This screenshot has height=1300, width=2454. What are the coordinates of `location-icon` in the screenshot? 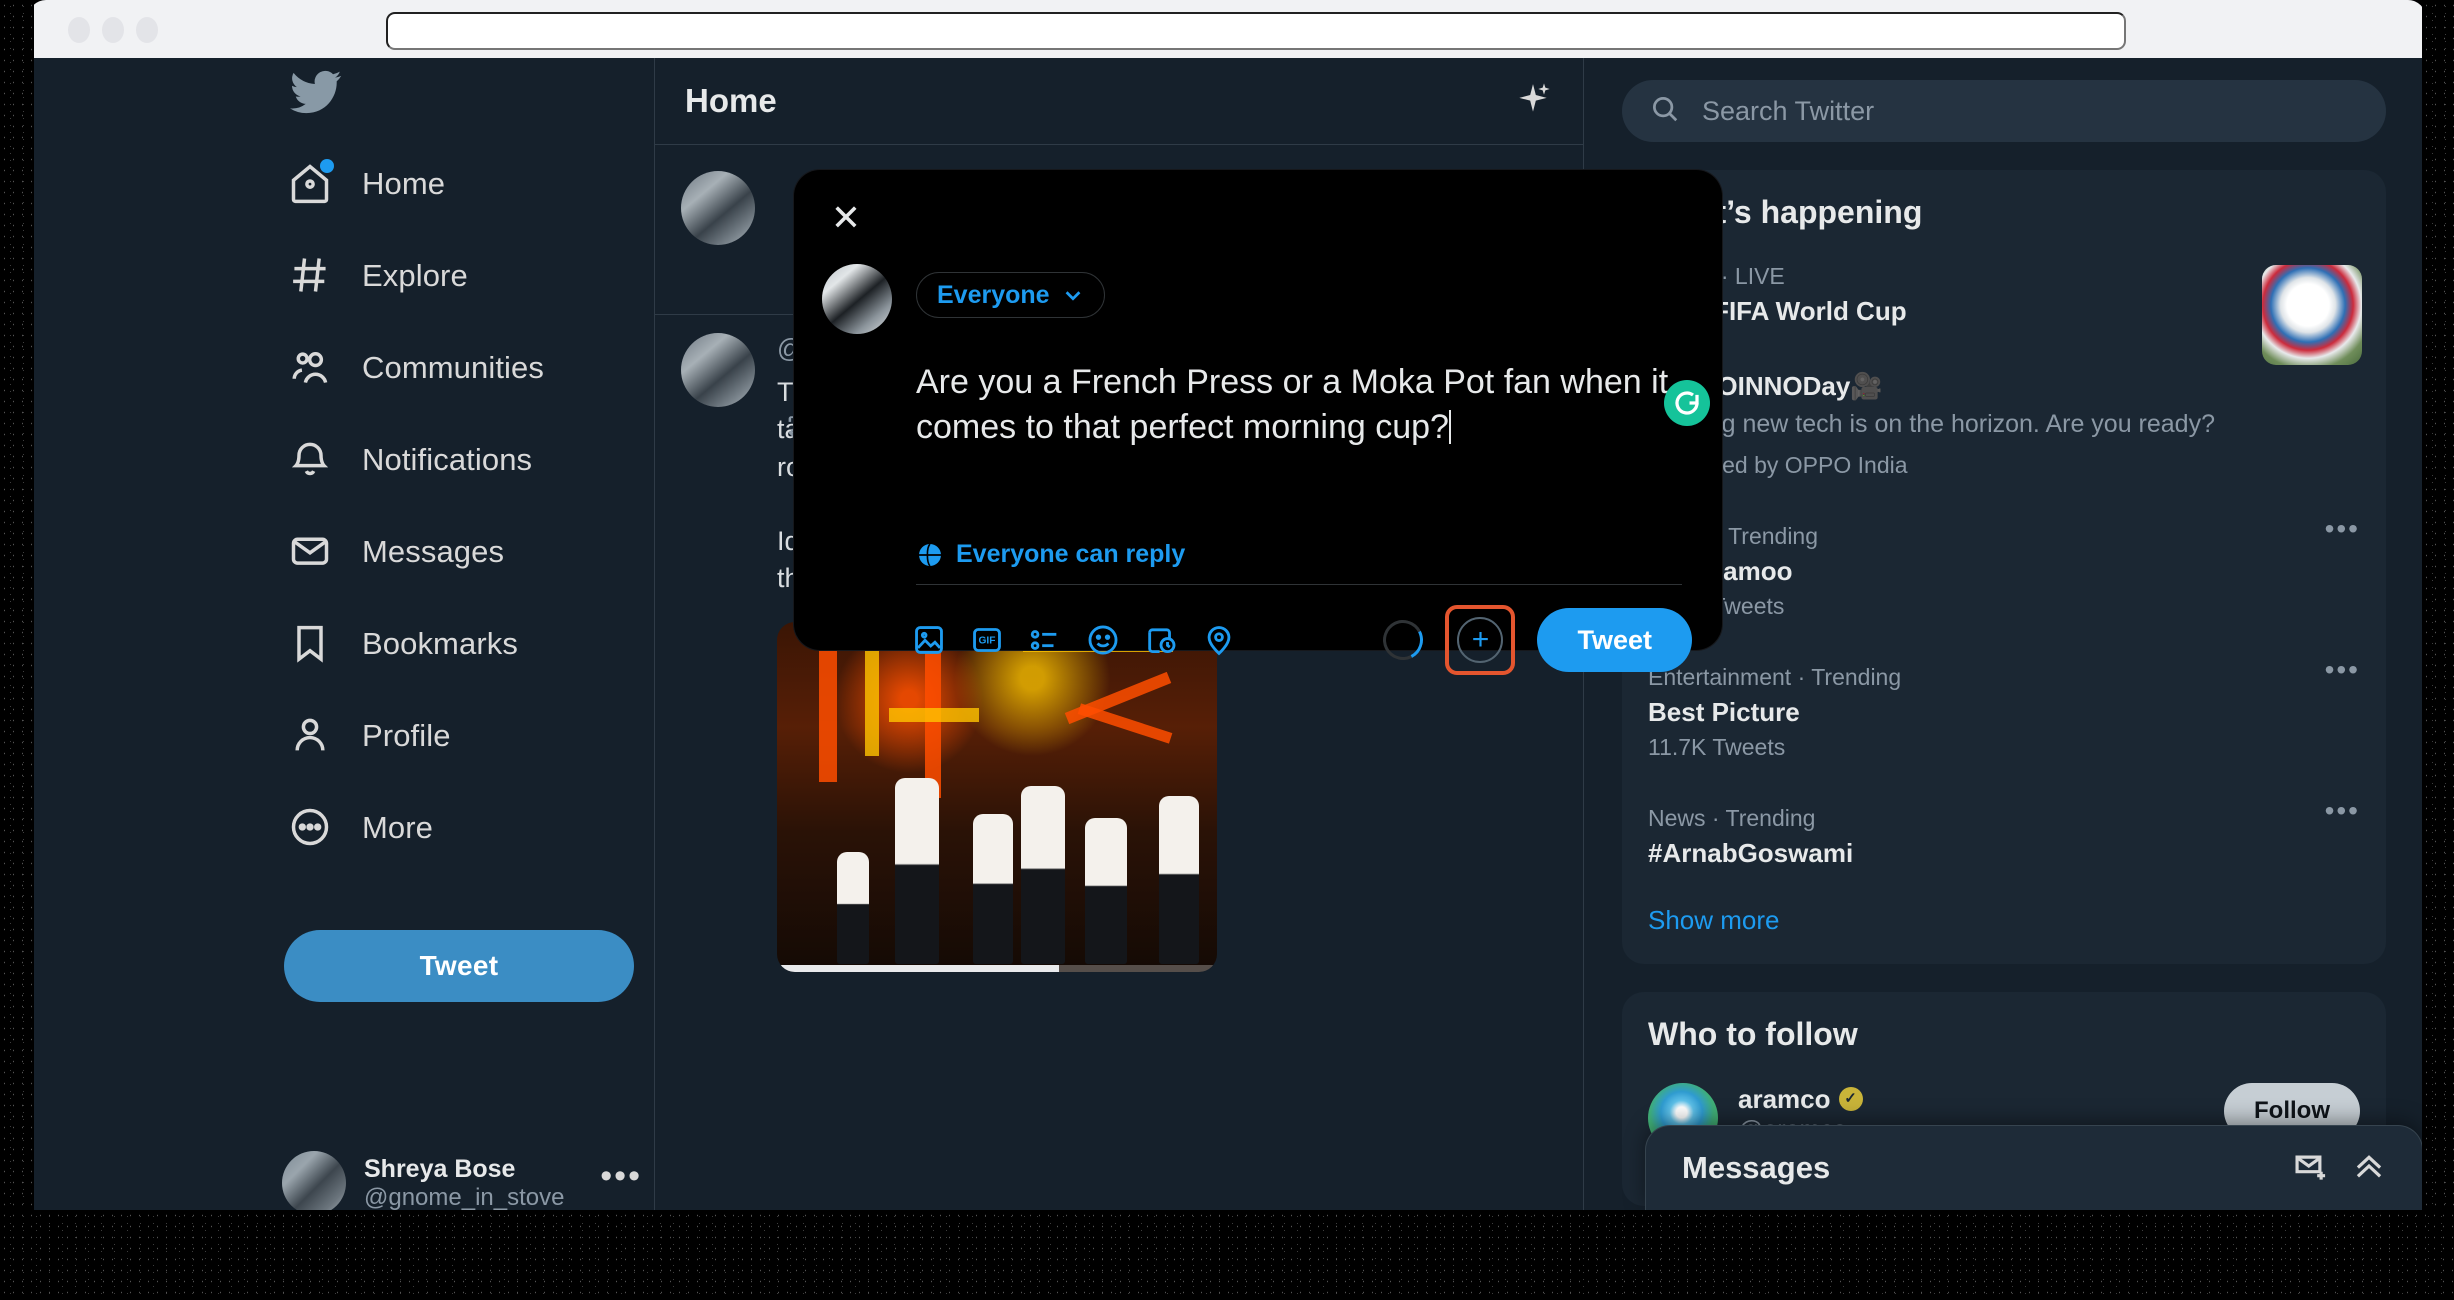 It's located at (1231, 640).